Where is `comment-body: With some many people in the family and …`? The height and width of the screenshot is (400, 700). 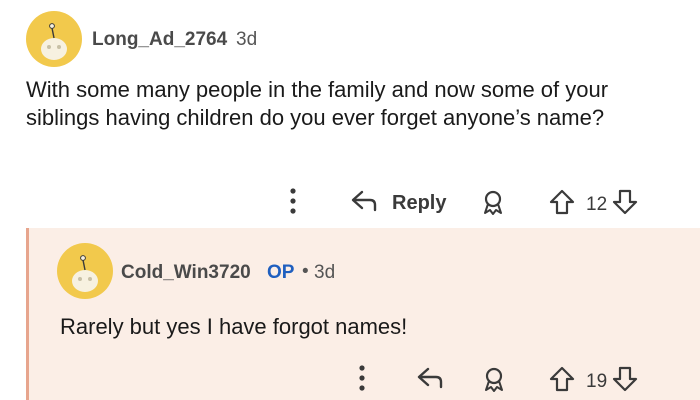
comment-body: With some many people in the family and … is located at coordinates (317, 103).